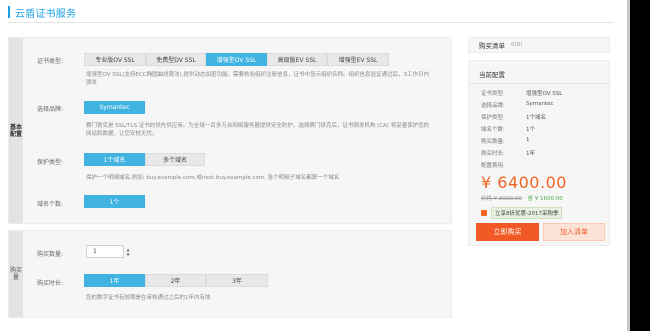 The height and width of the screenshot is (331, 650). What do you see at coordinates (50, 254) in the screenshot?
I see `quantity-label: 购买数量:` at bounding box center [50, 254].